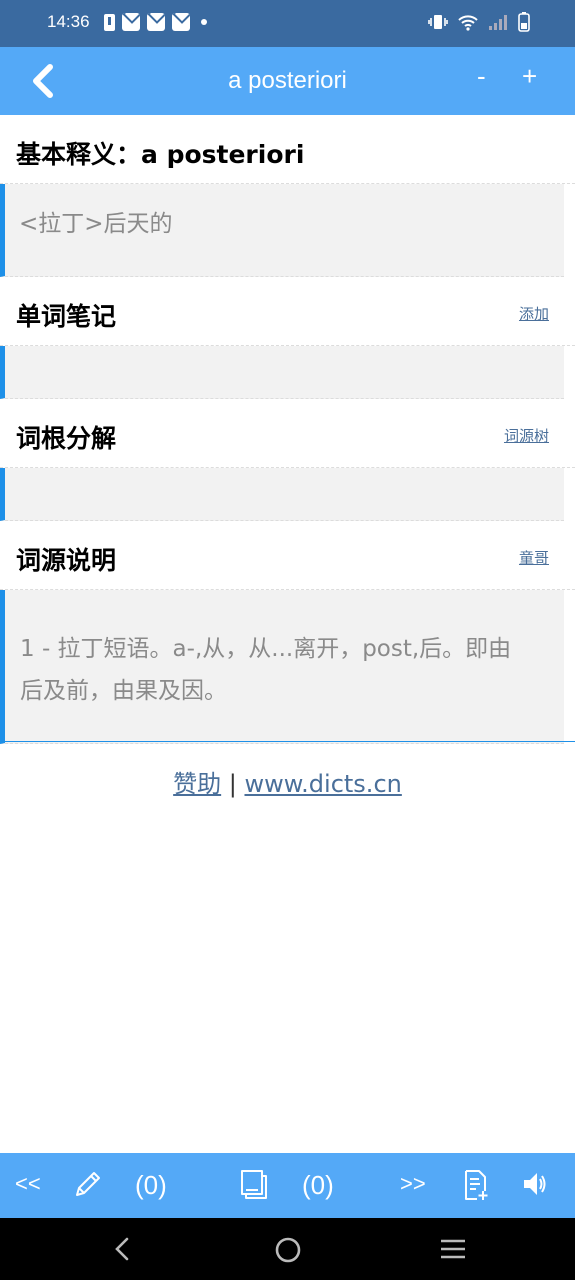 The width and height of the screenshot is (575, 1280). Describe the element at coordinates (282, 230) in the screenshot. I see `definition-text: <拉丁>后天的` at that location.